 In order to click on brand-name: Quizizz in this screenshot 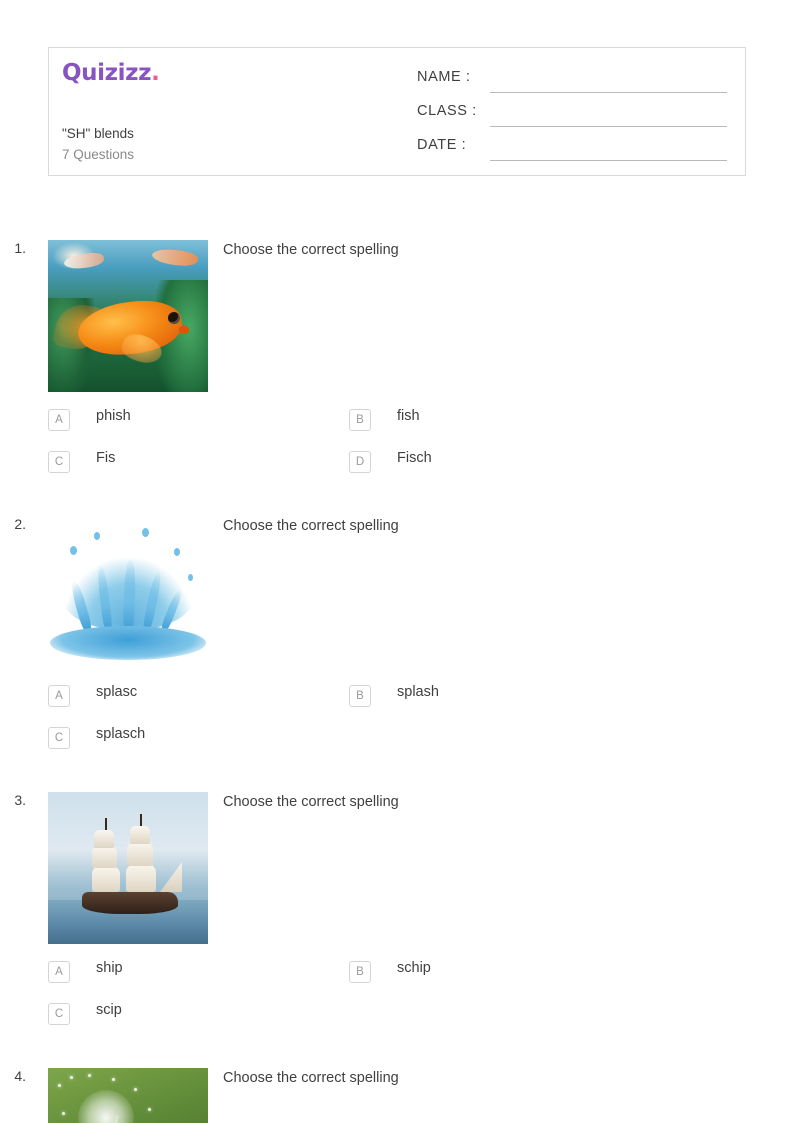, I will do `click(107, 73)`.